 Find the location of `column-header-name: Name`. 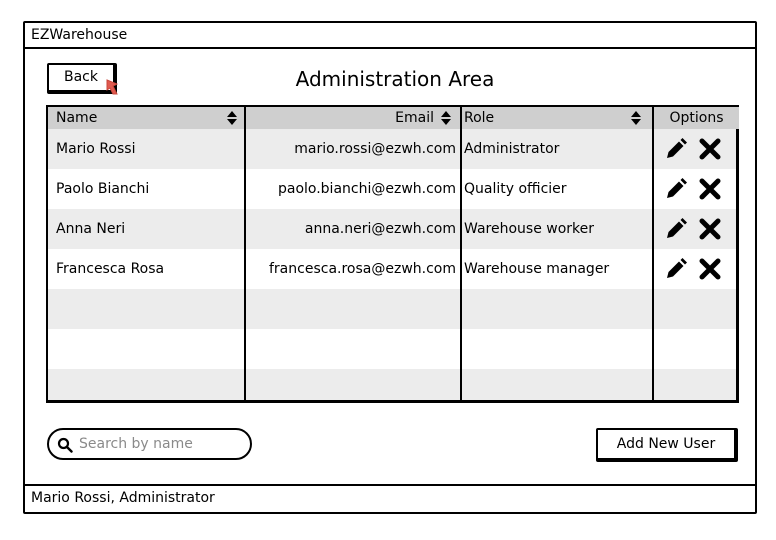

column-header-name: Name is located at coordinates (146, 118).